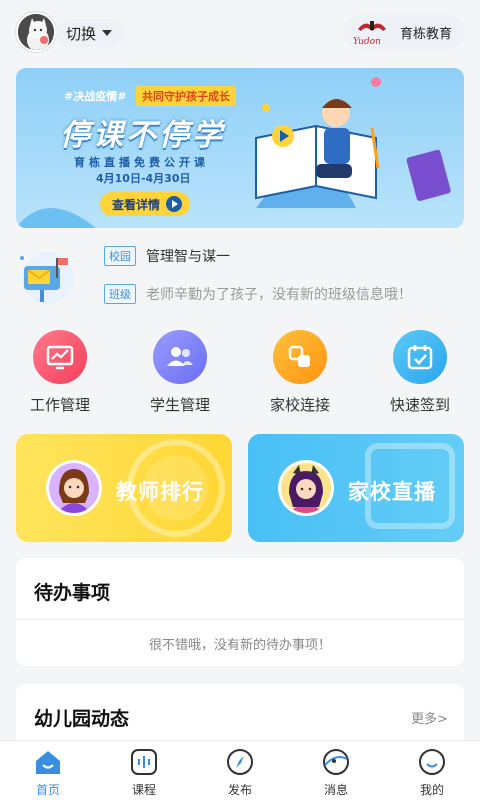  I want to click on teacher-avatar, so click(74, 488).